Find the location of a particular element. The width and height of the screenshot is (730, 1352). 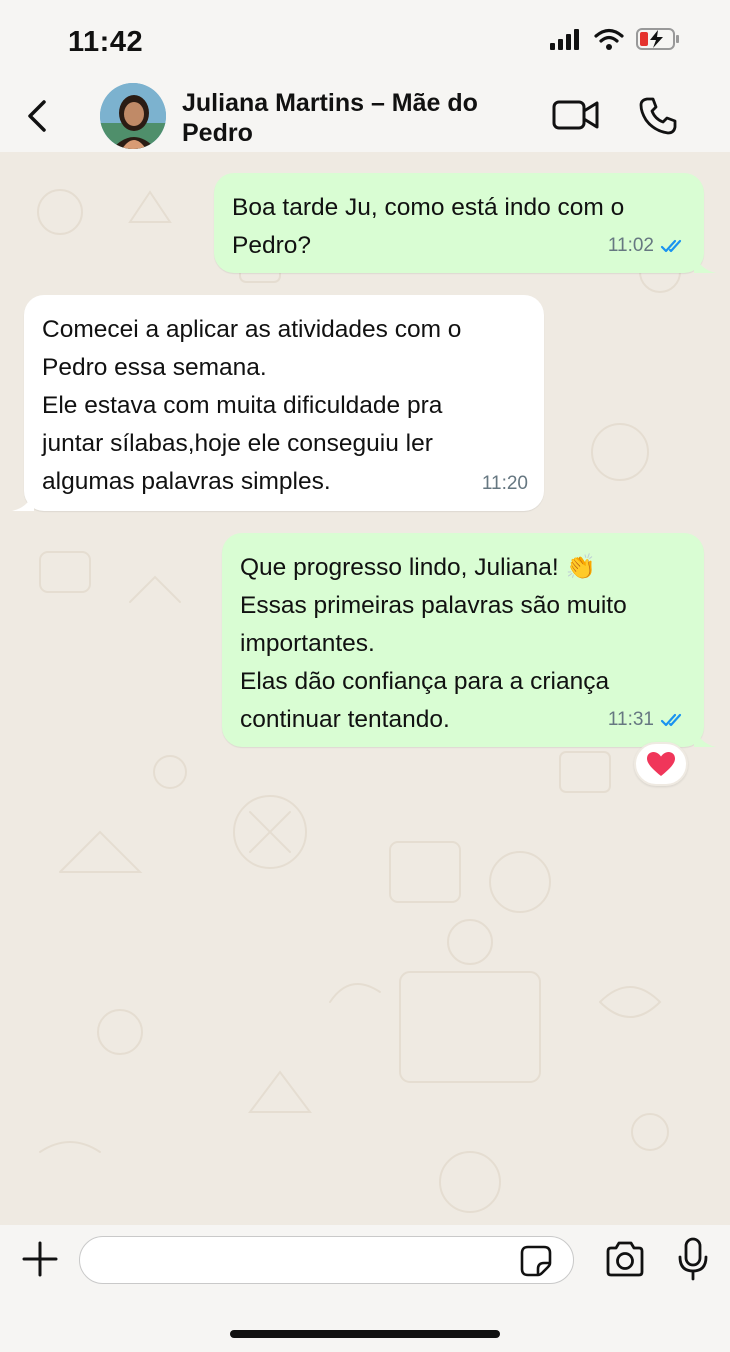

message-text-line: Boa tarde Ju, como está indo com o is located at coordinates (428, 207).